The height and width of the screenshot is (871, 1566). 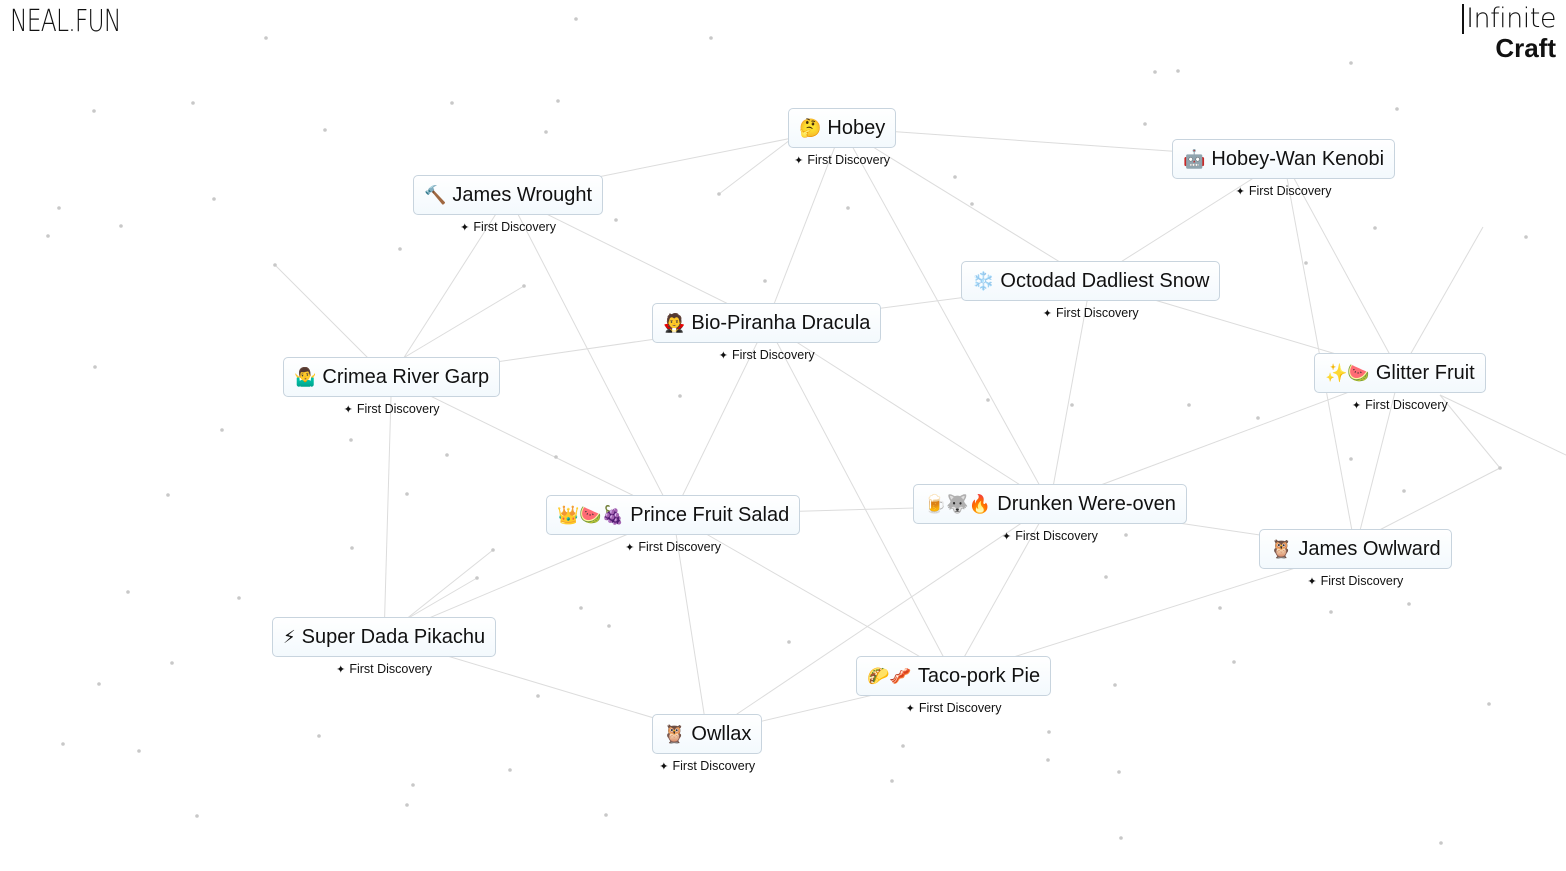 I want to click on beer-wolf-fire-icon: 🍺🐺🔥, so click(x=958, y=504).